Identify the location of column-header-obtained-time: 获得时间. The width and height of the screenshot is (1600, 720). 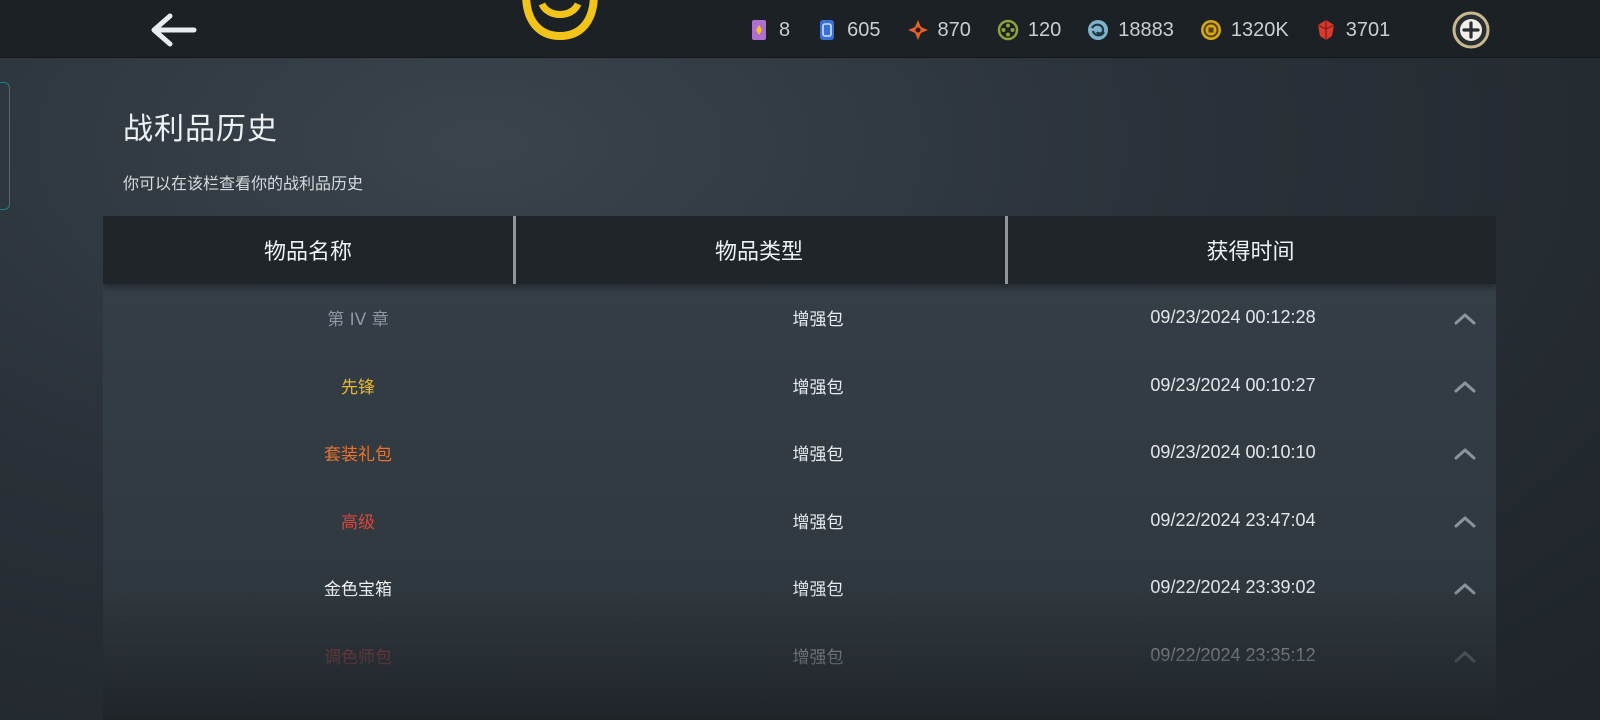
(1250, 252).